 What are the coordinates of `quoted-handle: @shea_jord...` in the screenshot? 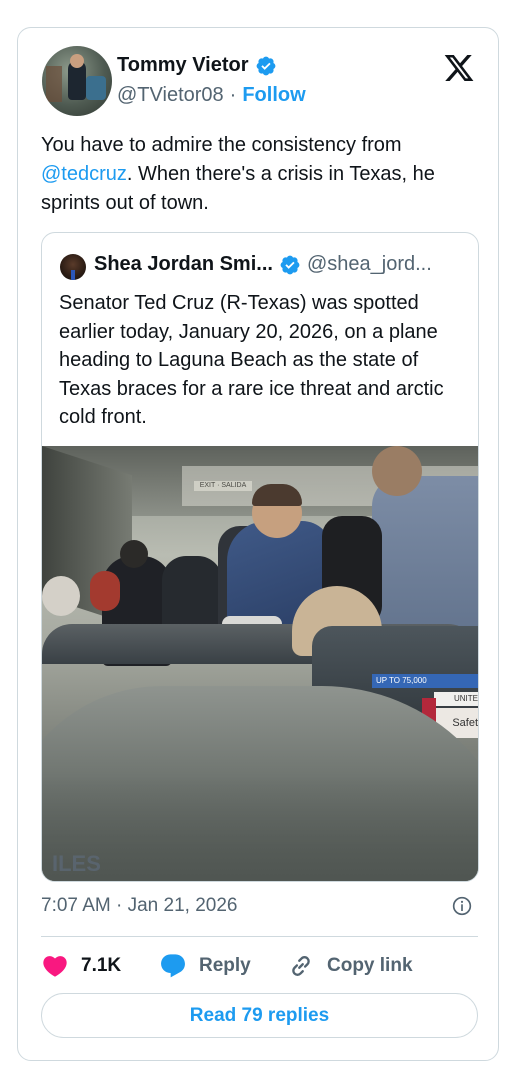 It's located at (369, 264).